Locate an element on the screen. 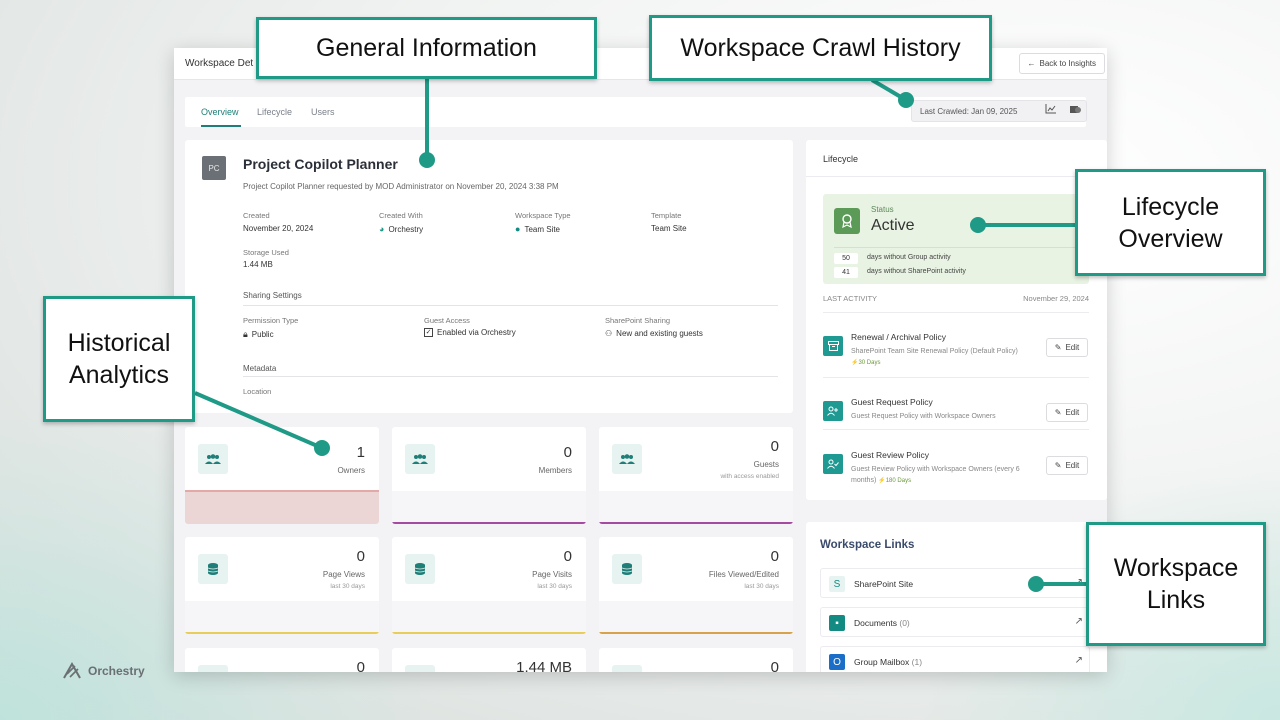 The height and width of the screenshot is (720, 1280). template-value: Team Site is located at coordinates (669, 228).